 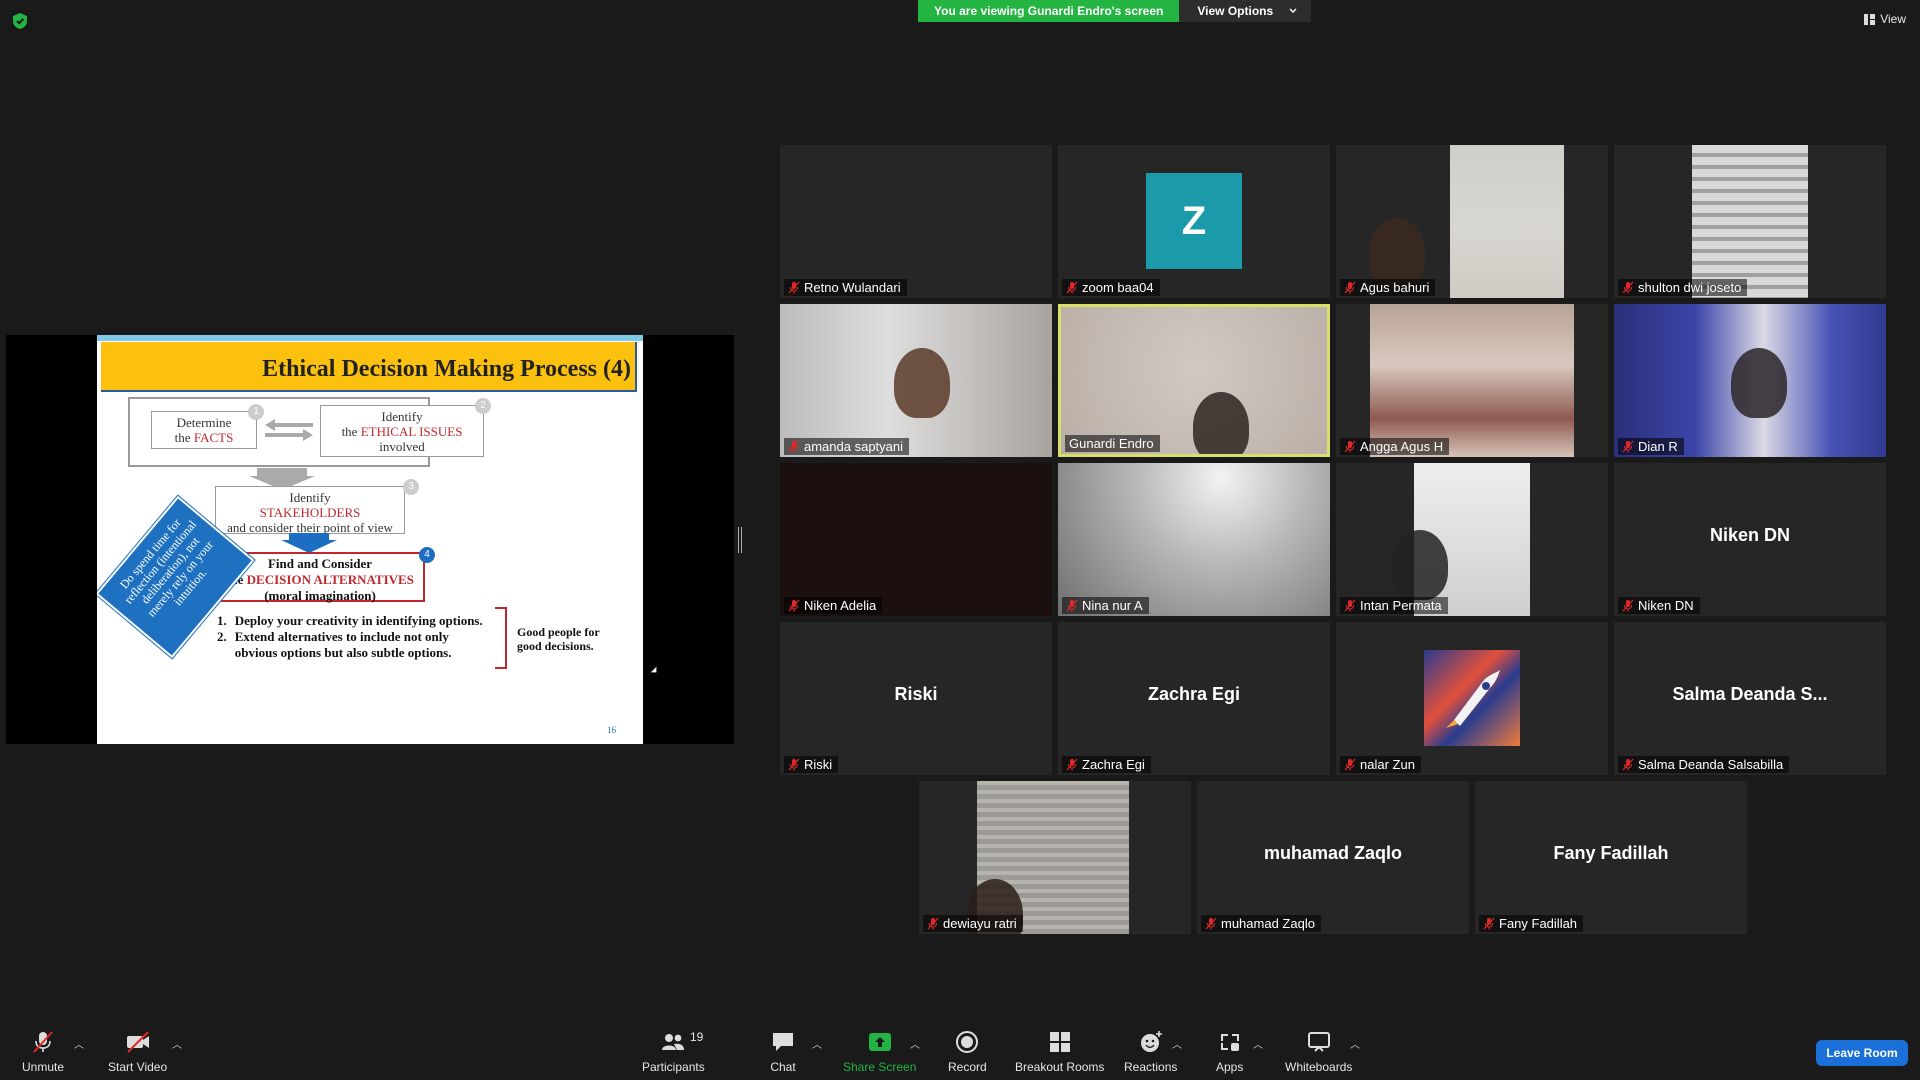 What do you see at coordinates (1472, 221) in the screenshot?
I see `participant-tile: Agus bahuri` at bounding box center [1472, 221].